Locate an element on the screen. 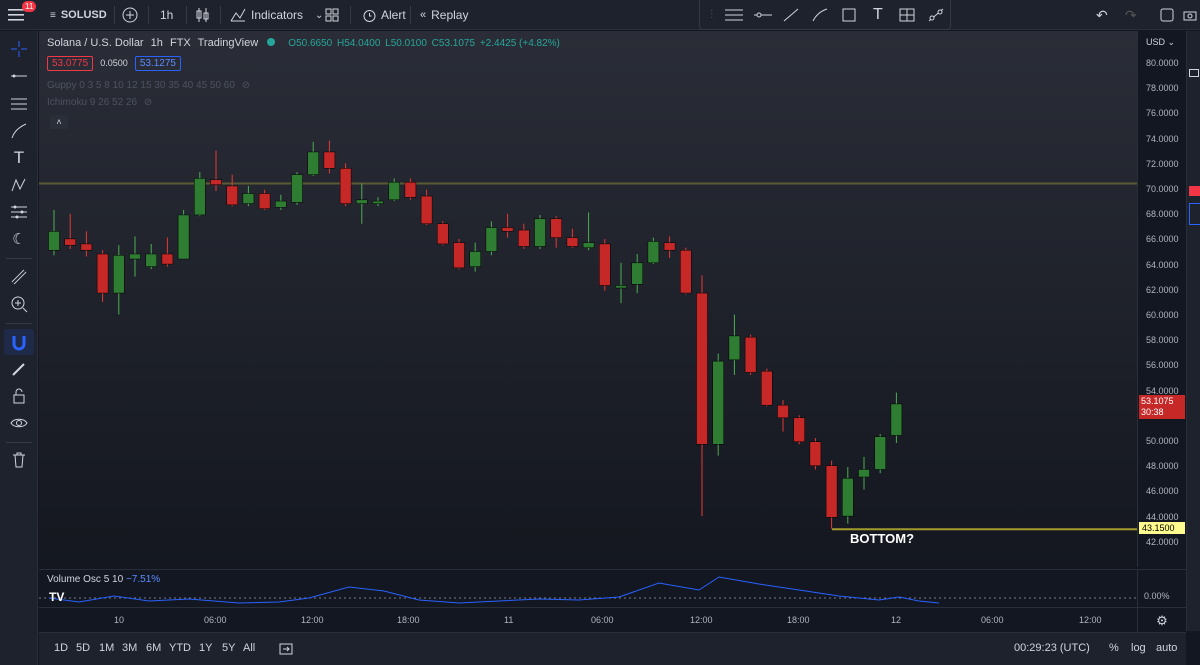 The width and height of the screenshot is (1200, 665). hline-tool-button is located at coordinates (762, 15).